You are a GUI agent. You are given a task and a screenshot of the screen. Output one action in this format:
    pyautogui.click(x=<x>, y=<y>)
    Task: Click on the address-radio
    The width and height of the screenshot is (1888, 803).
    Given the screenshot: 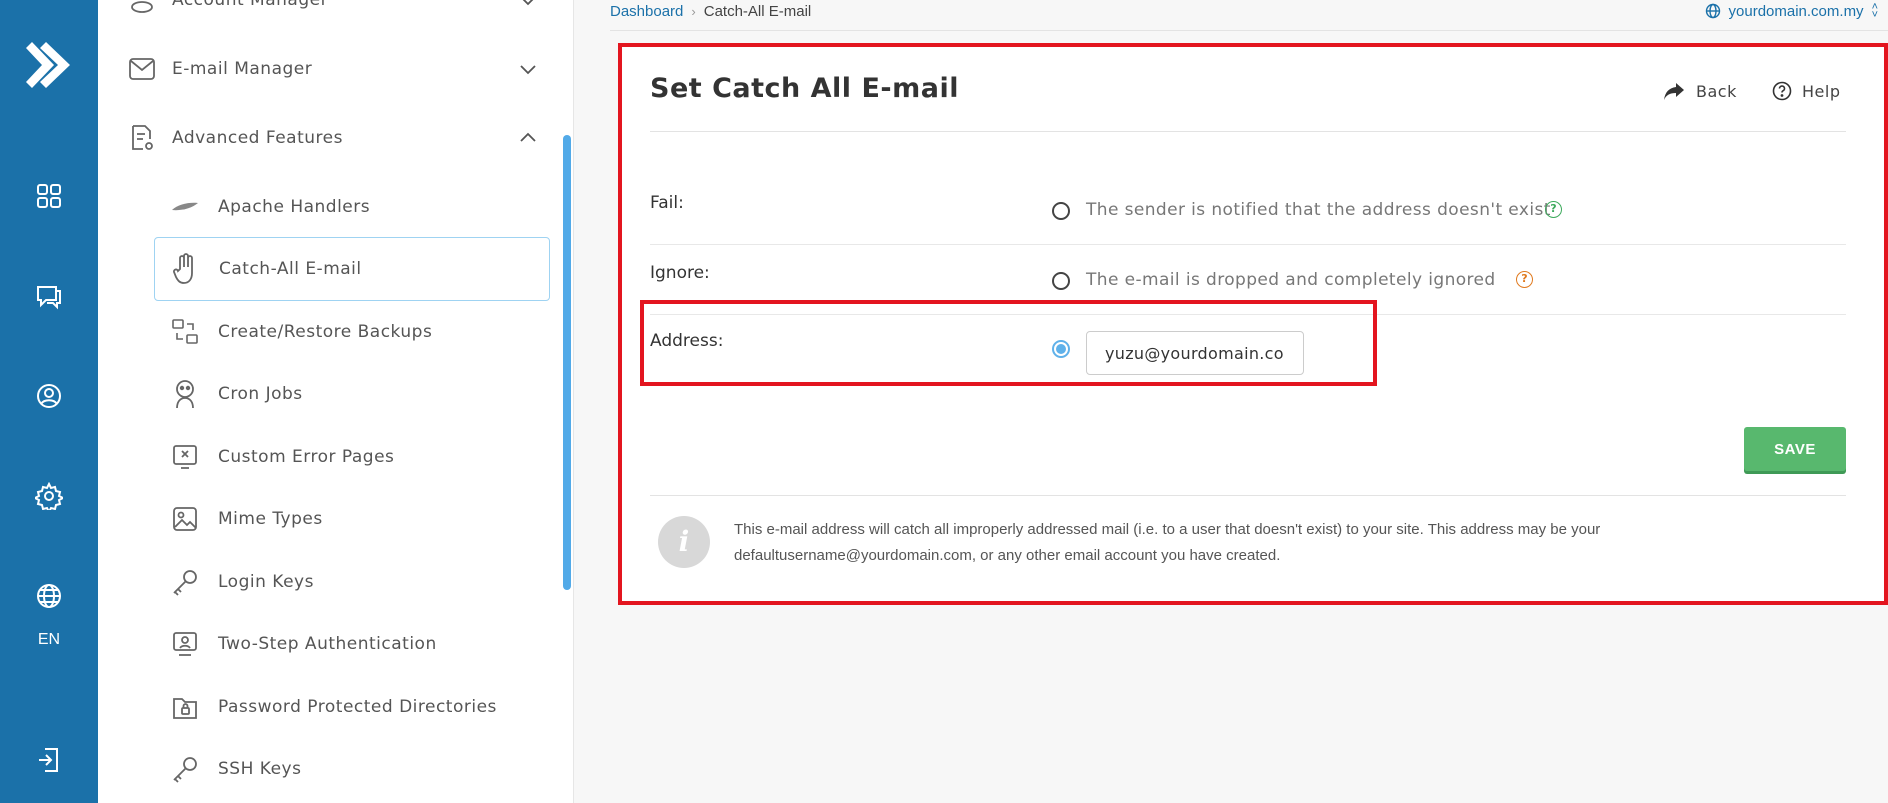 What is the action you would take?
    pyautogui.click(x=1061, y=349)
    